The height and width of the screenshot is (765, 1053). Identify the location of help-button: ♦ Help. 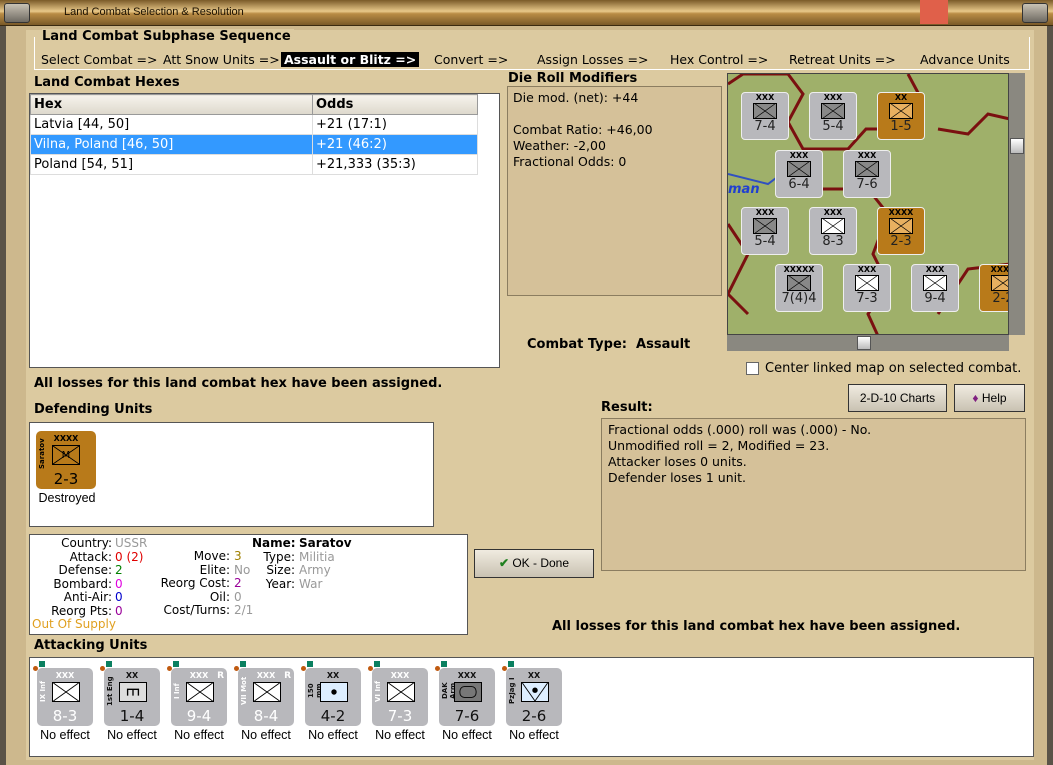
(989, 398).